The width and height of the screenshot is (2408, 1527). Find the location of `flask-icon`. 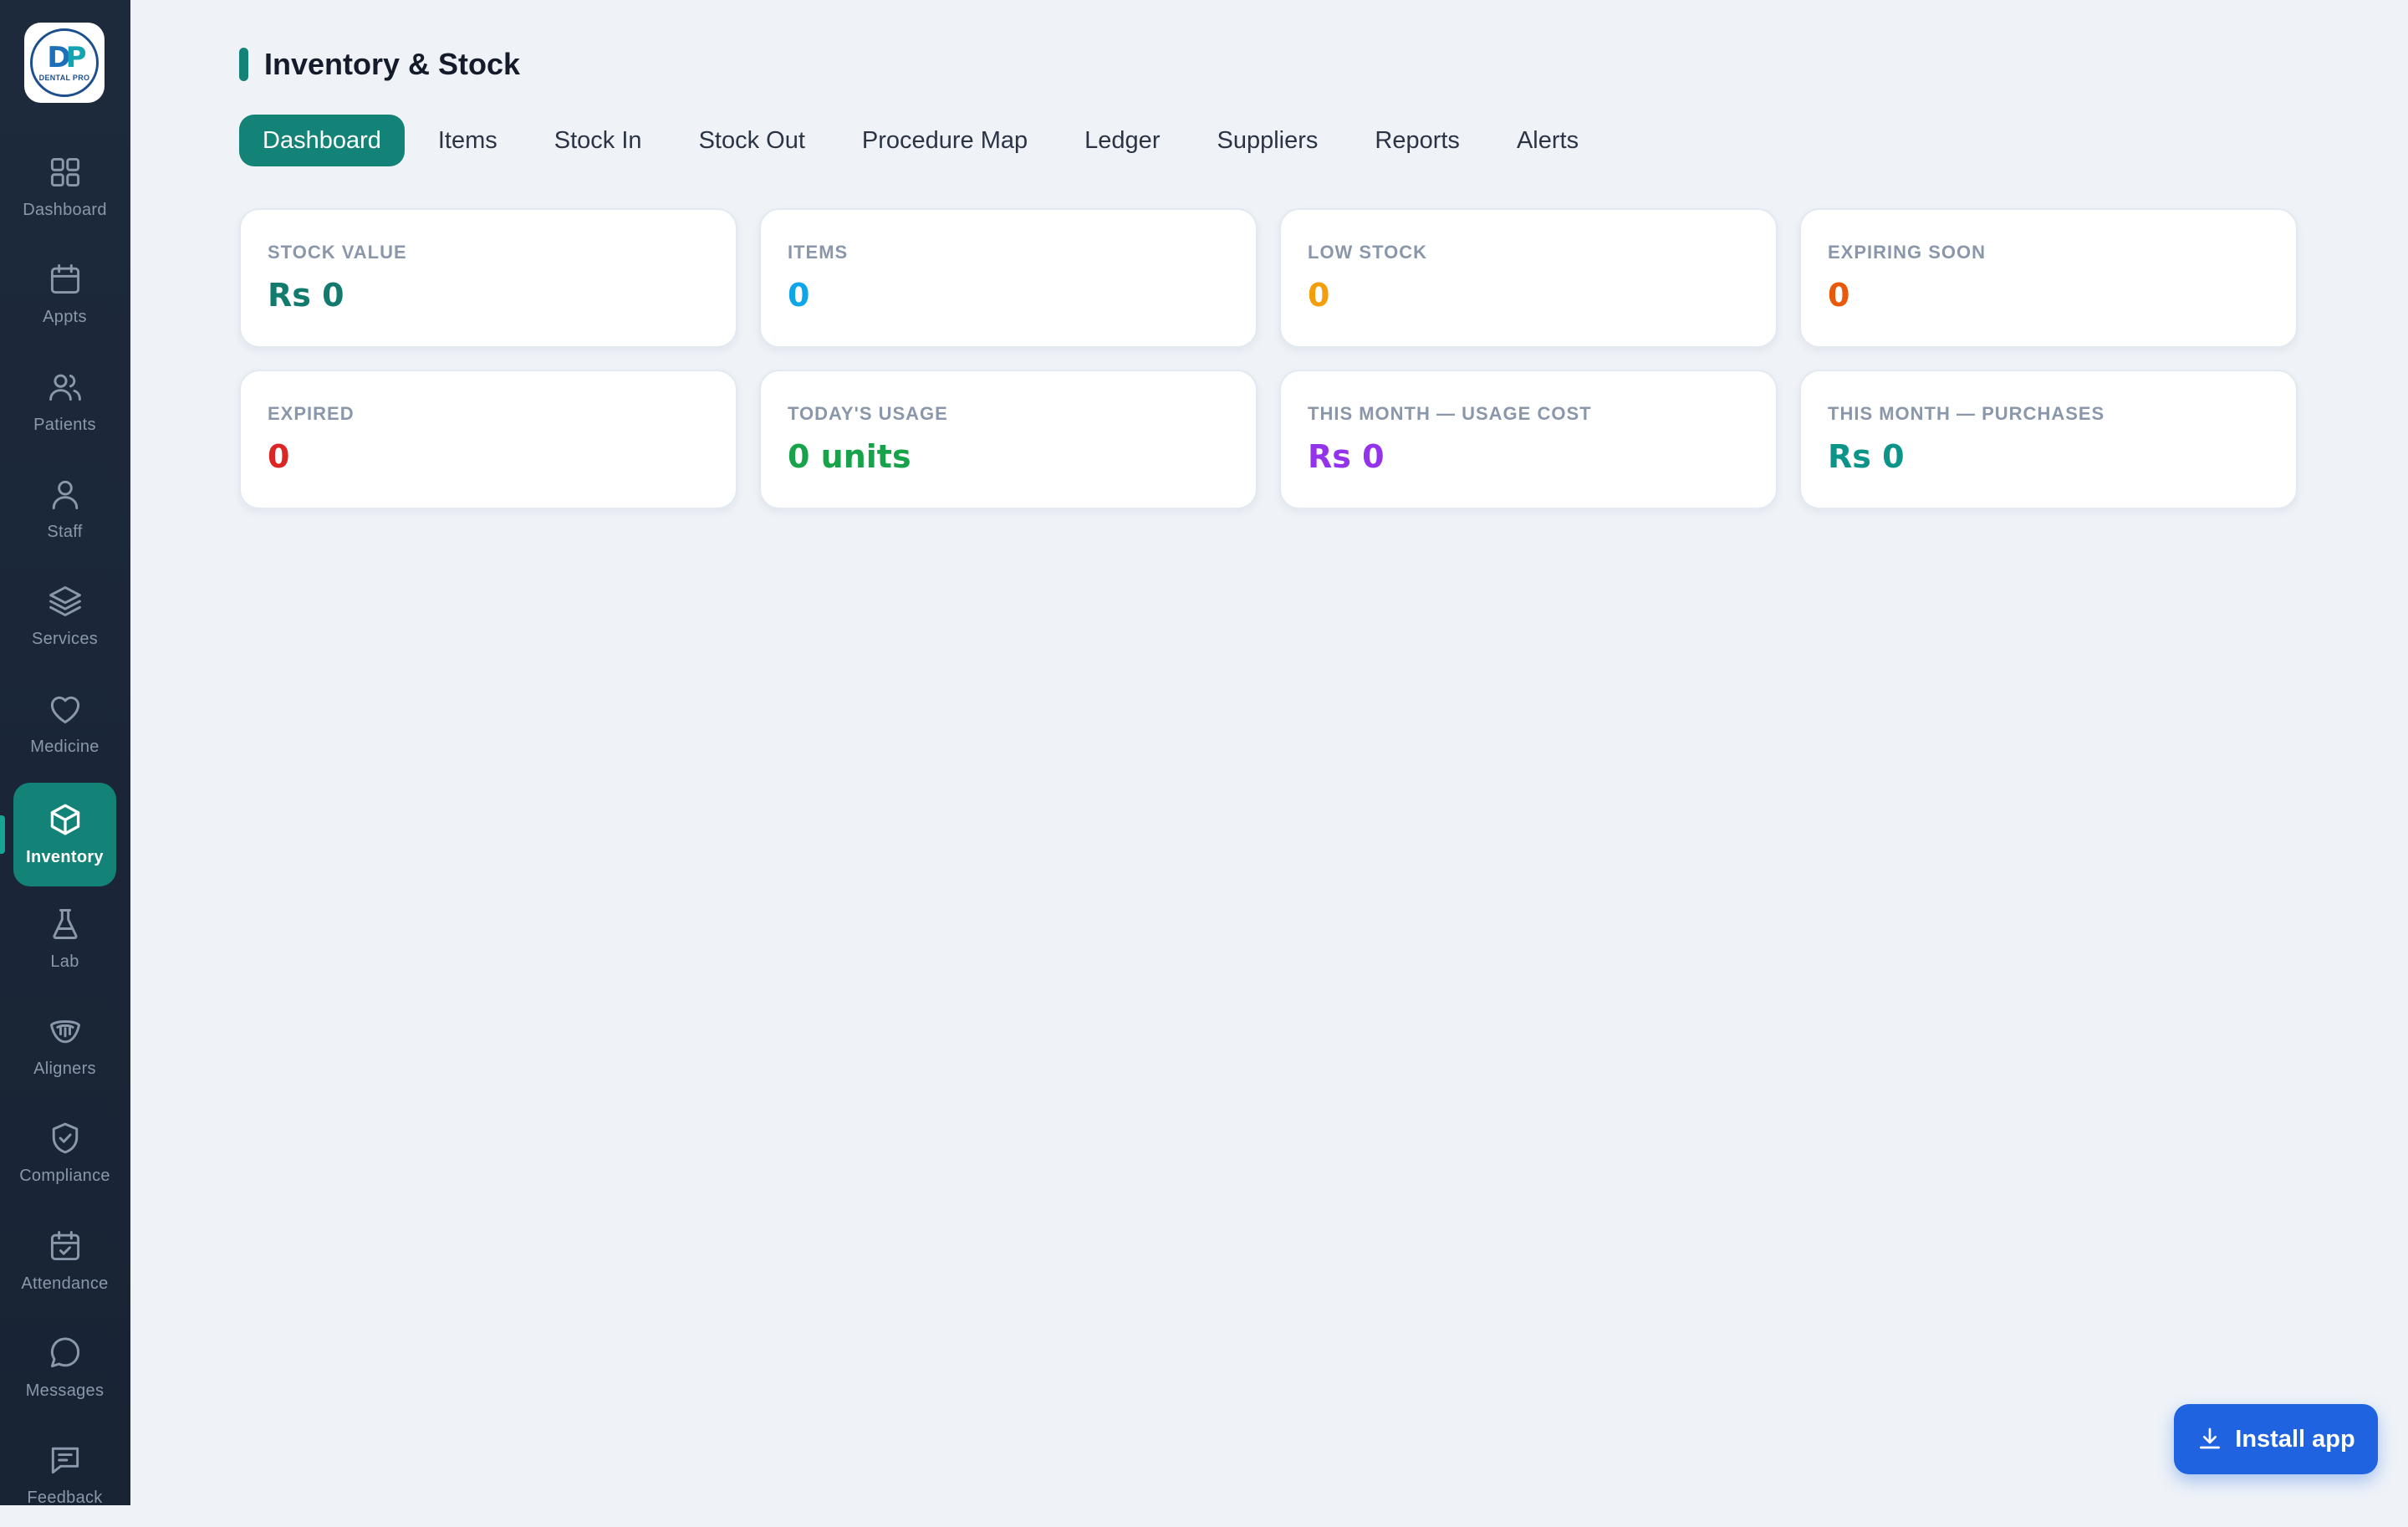

flask-icon is located at coordinates (65, 924).